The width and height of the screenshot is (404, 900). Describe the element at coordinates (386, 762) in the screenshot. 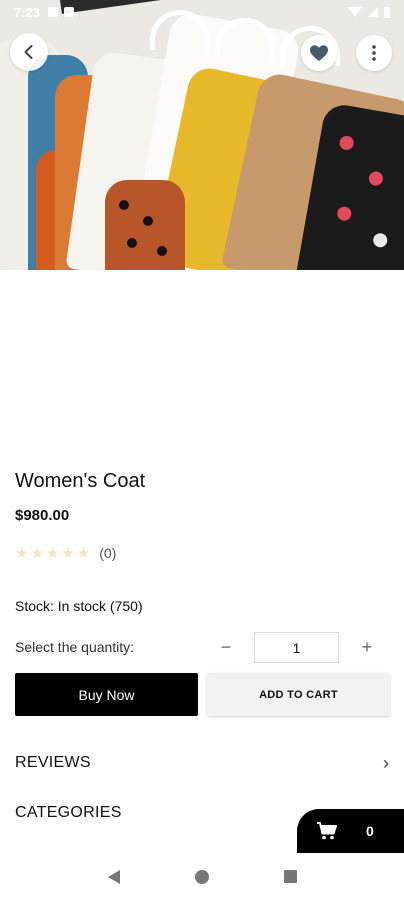

I see `chevron-right-icon: ›` at that location.